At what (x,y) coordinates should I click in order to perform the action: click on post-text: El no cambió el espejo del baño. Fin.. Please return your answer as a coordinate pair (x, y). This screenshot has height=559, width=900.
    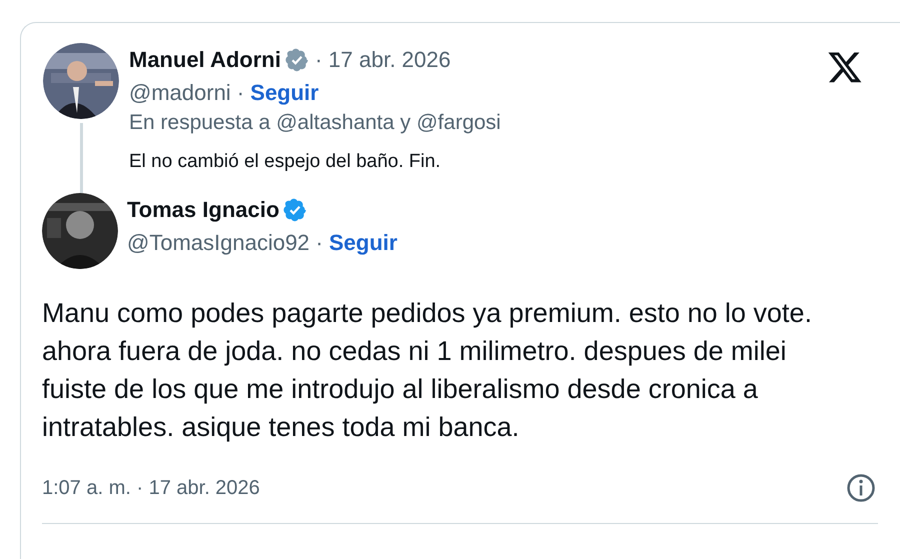
    Looking at the image, I should click on (285, 162).